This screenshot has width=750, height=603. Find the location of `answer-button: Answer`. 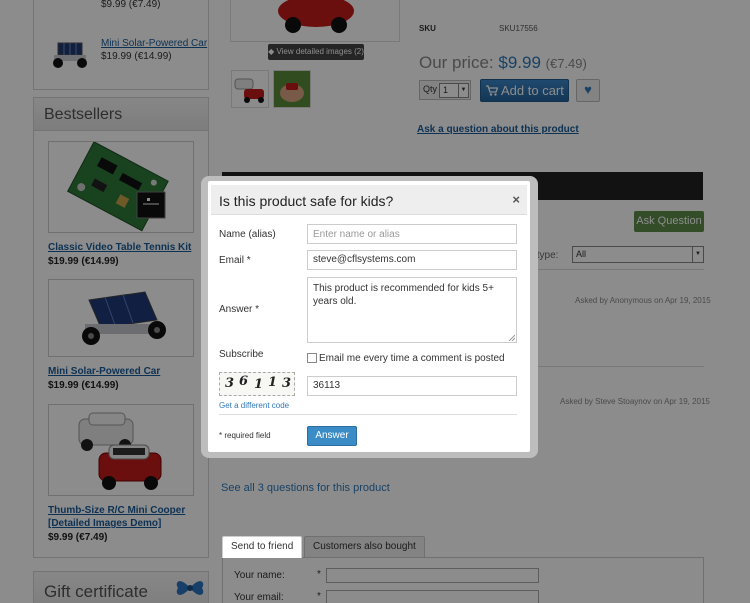

answer-button: Answer is located at coordinates (332, 436).